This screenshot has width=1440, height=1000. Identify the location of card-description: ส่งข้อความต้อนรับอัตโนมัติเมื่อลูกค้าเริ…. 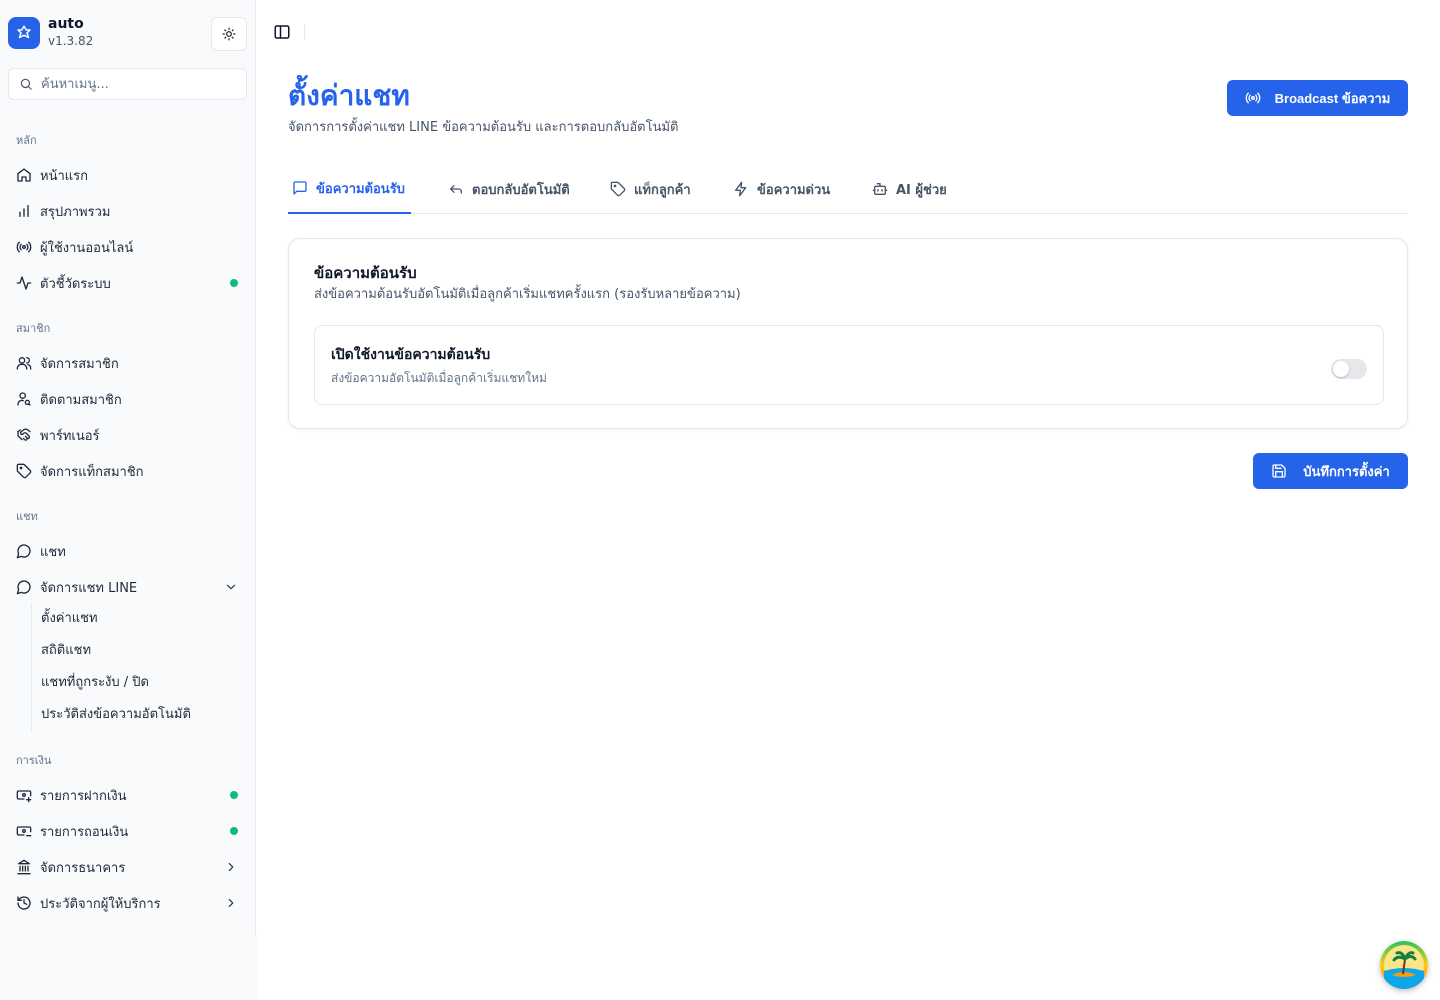
(527, 294).